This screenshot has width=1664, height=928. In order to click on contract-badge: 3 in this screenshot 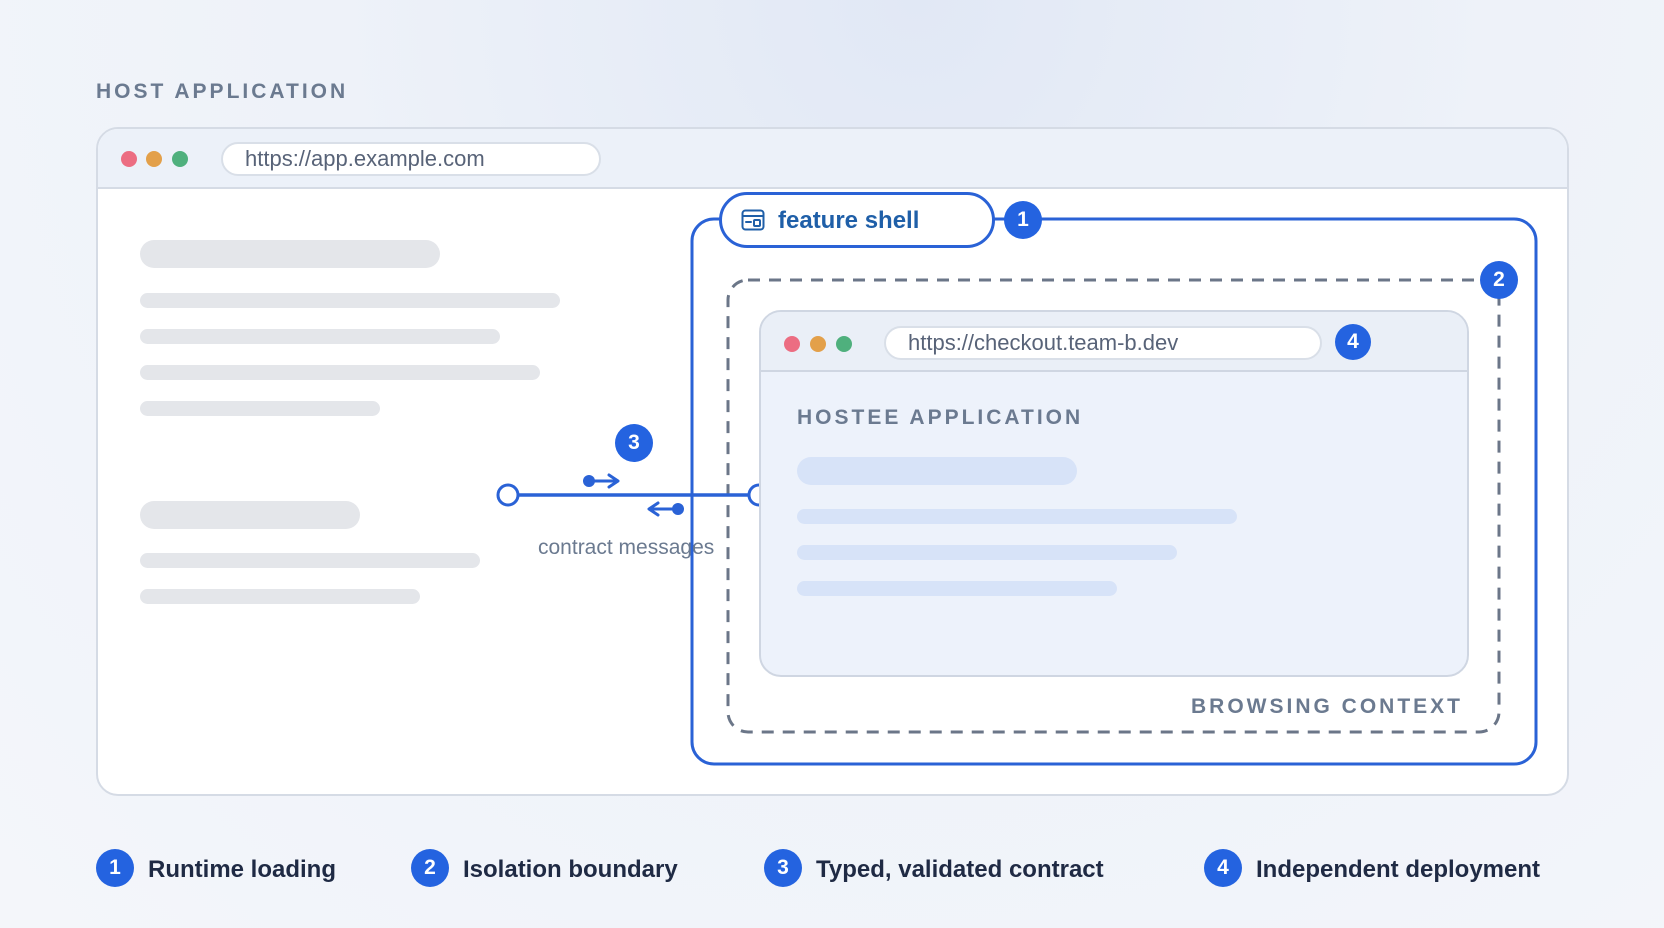, I will do `click(634, 443)`.